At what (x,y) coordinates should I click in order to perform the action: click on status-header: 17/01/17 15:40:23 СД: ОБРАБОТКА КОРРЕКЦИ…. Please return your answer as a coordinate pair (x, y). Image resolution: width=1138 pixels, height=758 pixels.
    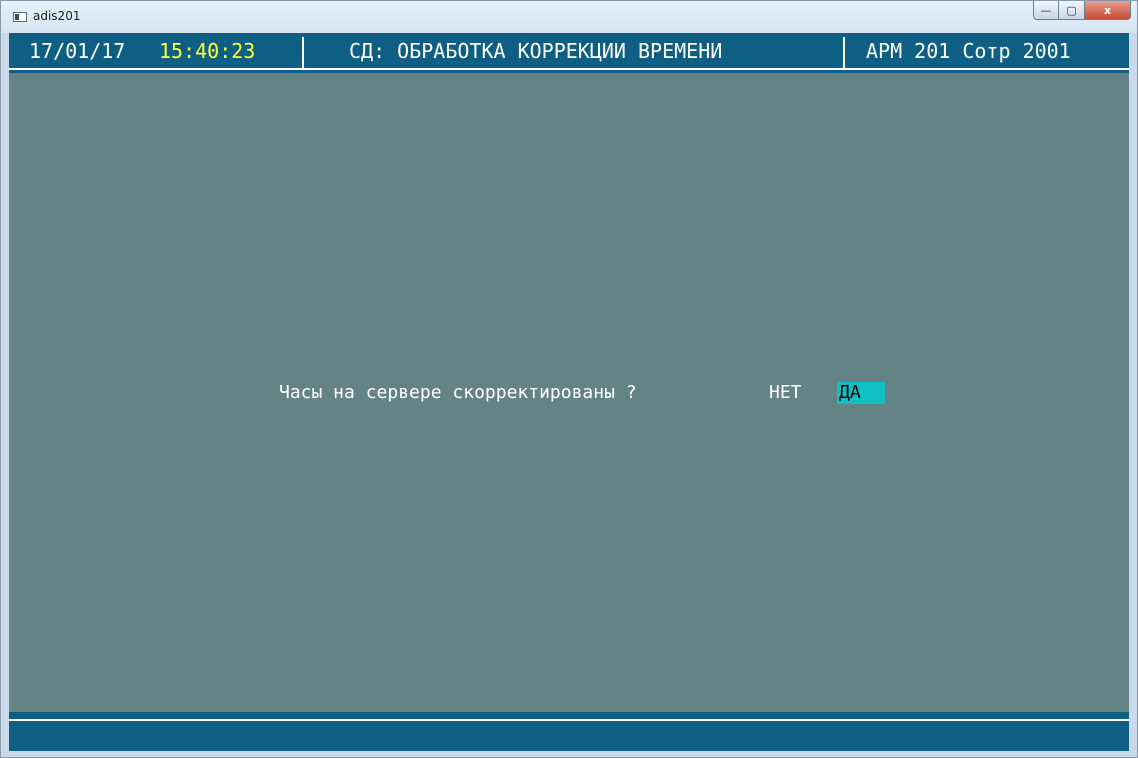
    Looking at the image, I should click on (569, 53).